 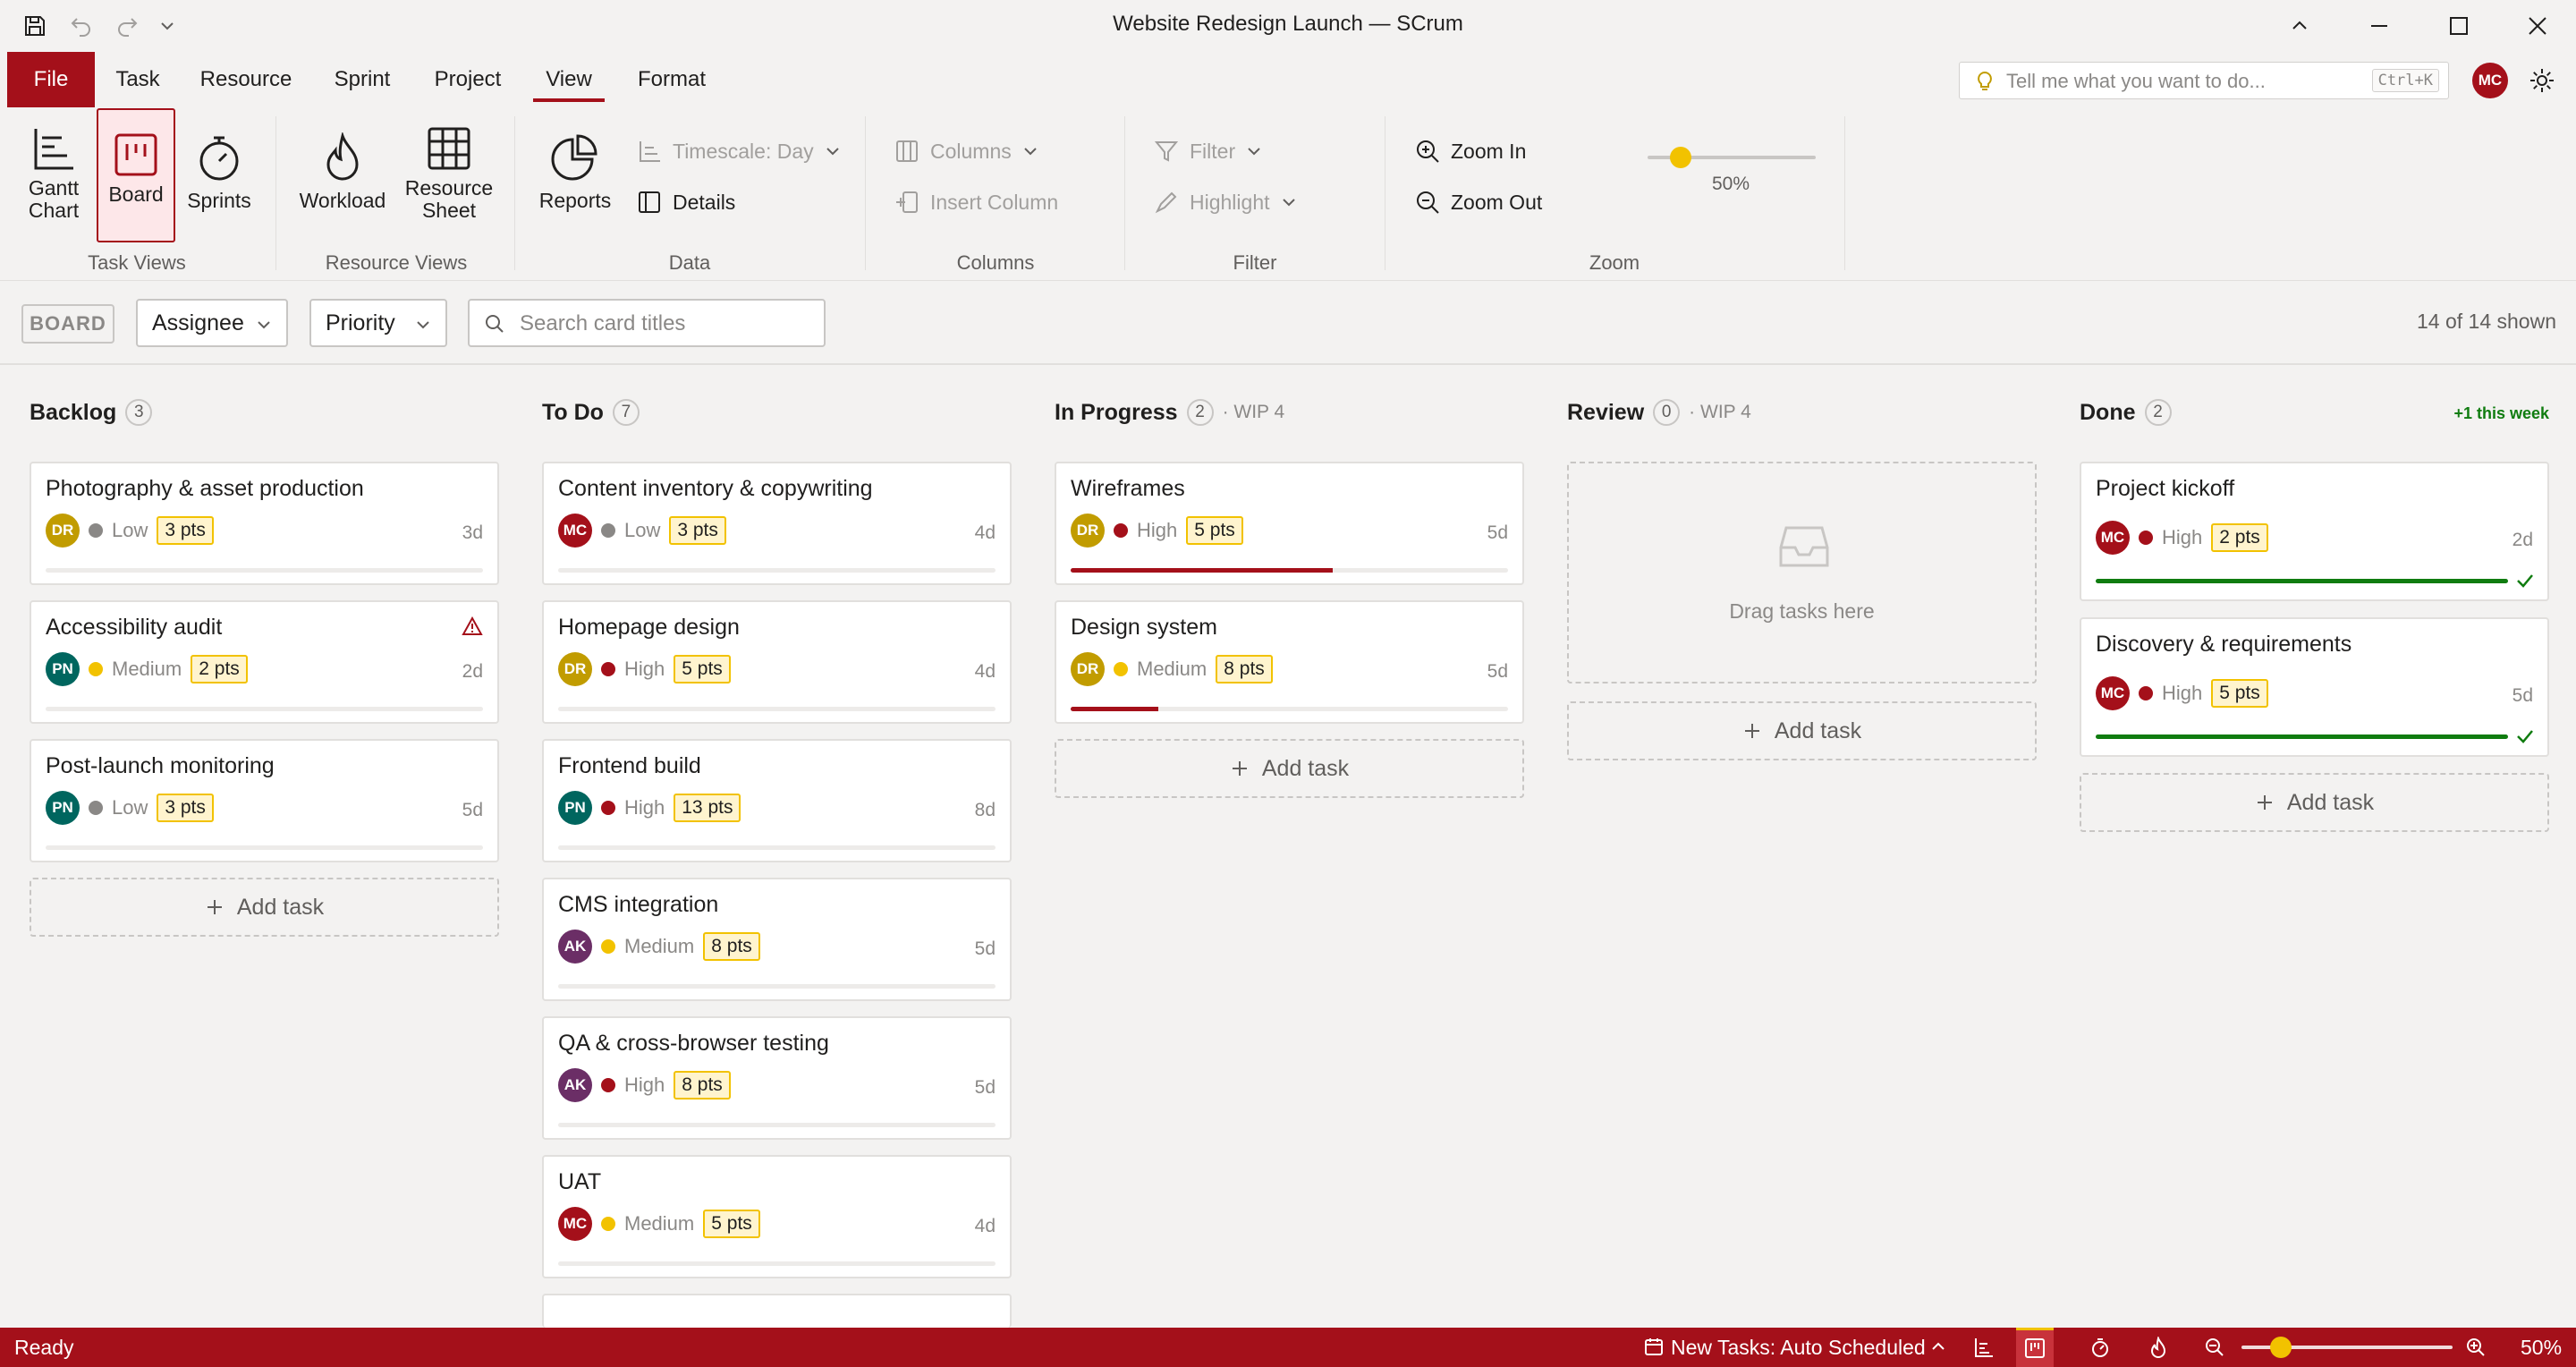 I want to click on task-card: Discovery & requirements MC High 5 pts 5d, so click(x=2314, y=687).